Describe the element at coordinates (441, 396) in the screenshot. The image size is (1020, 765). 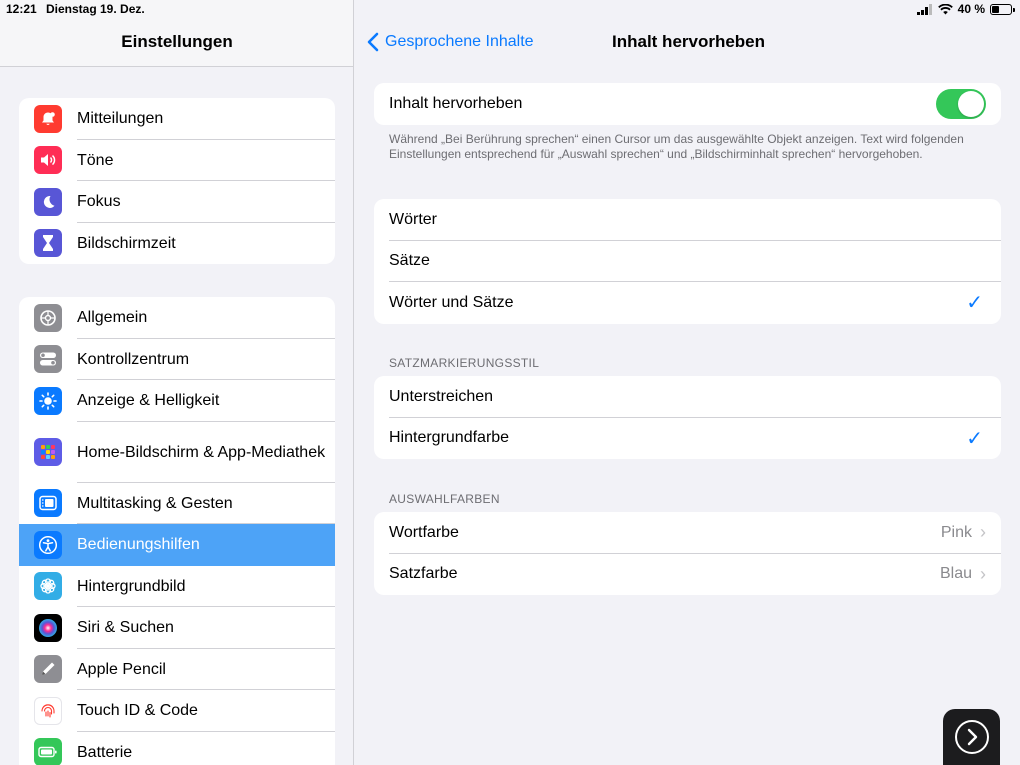
I see `option-label: Unterstreichen` at that location.